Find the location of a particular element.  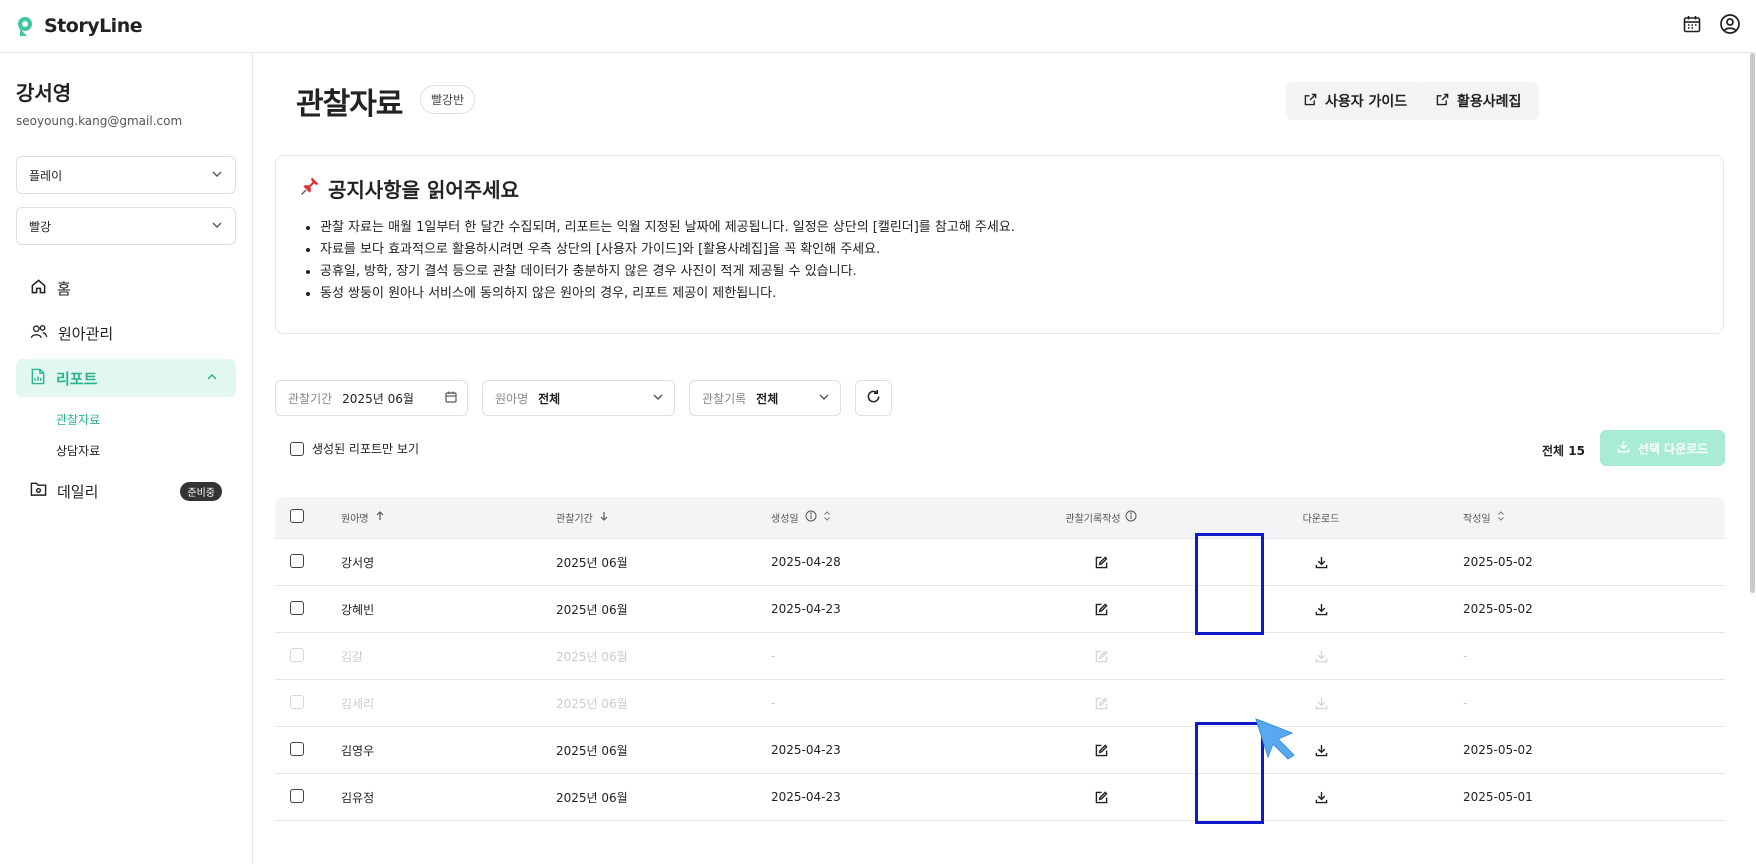

sidebar-nav: 홈 원아관리 리포트 관찰자료 상담자료 데일리 준비중 is located at coordinates (126, 389).